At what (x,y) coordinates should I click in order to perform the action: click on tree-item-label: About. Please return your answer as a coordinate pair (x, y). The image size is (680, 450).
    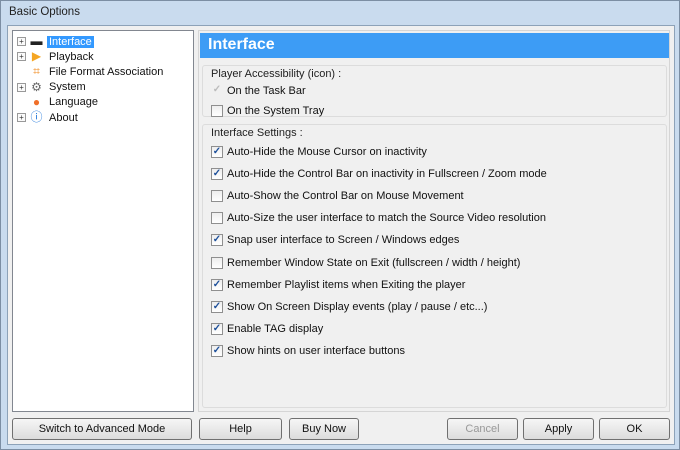
    Looking at the image, I should click on (63, 117).